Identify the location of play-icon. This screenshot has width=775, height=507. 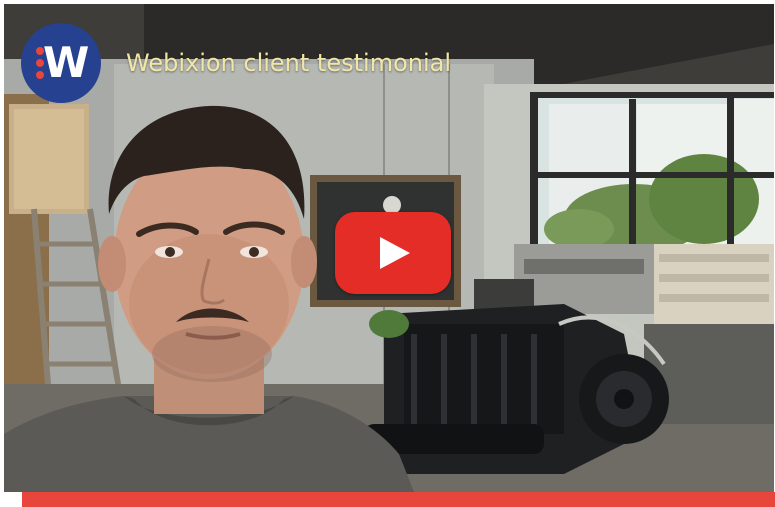
(395, 253).